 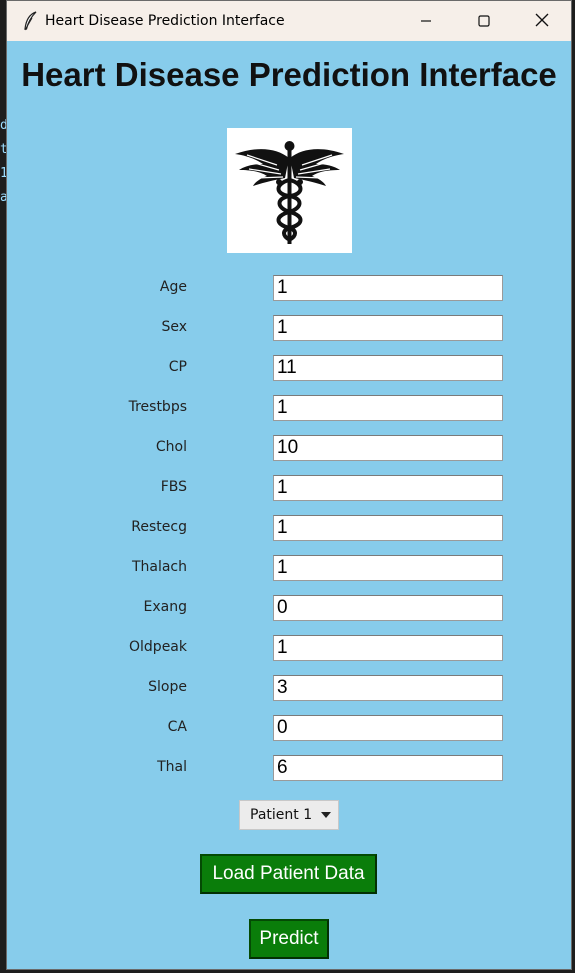 I want to click on field-row-sex: Sex, so click(x=289, y=328).